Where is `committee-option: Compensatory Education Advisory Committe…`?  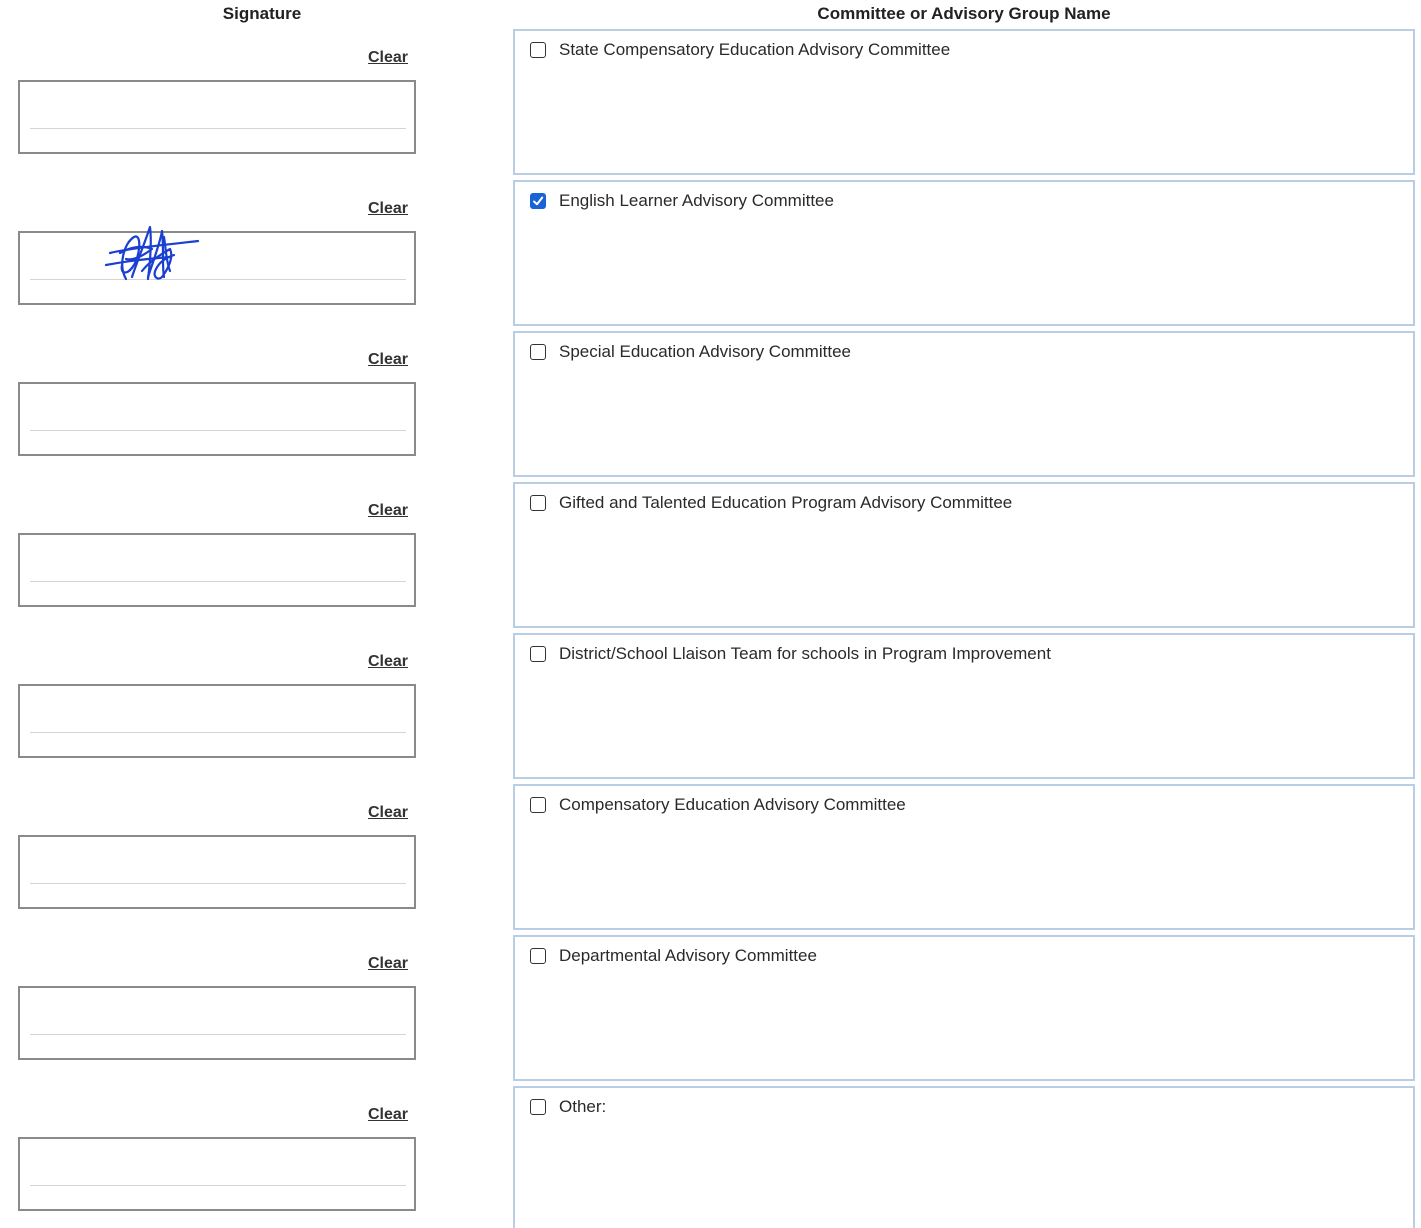
committee-option: Compensatory Education Advisory Committe… is located at coordinates (964, 857).